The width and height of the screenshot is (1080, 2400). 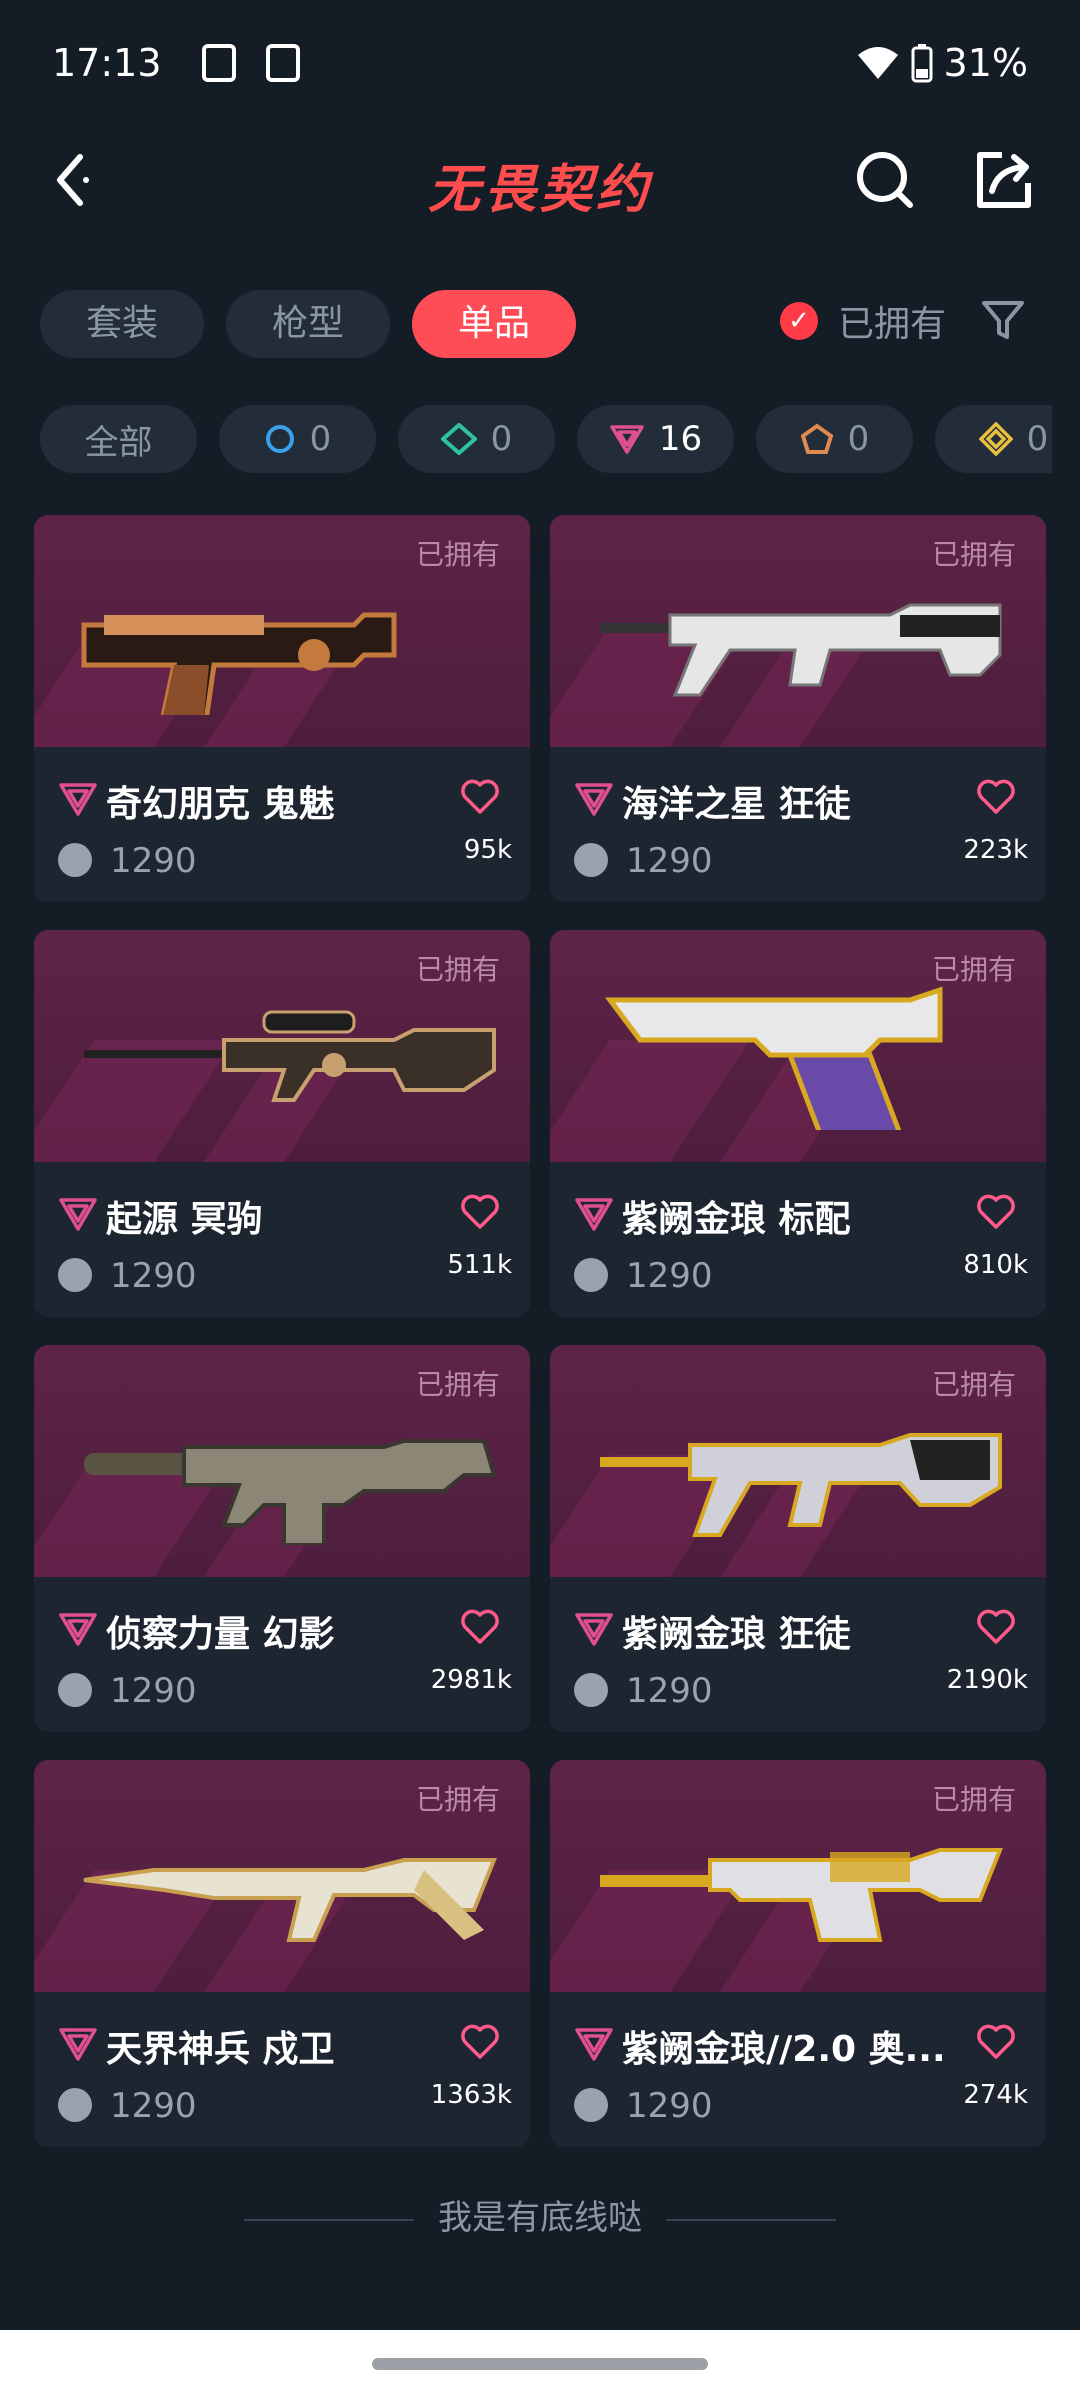 I want to click on like-count: 95k, so click(x=487, y=850).